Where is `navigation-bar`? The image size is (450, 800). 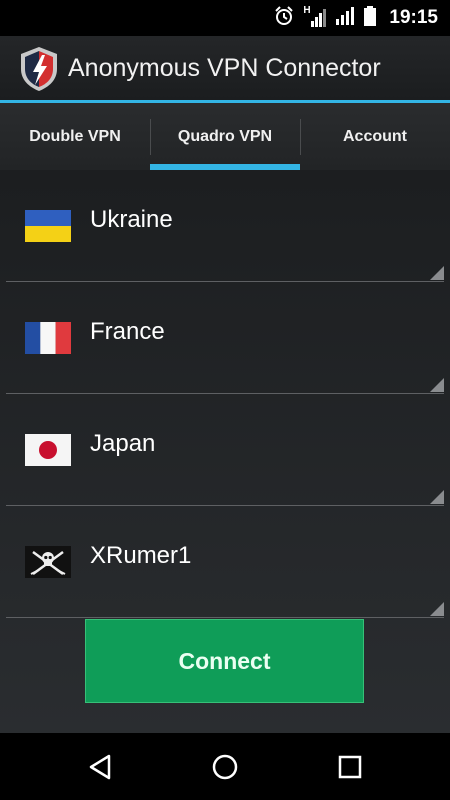
navigation-bar is located at coordinates (225, 766).